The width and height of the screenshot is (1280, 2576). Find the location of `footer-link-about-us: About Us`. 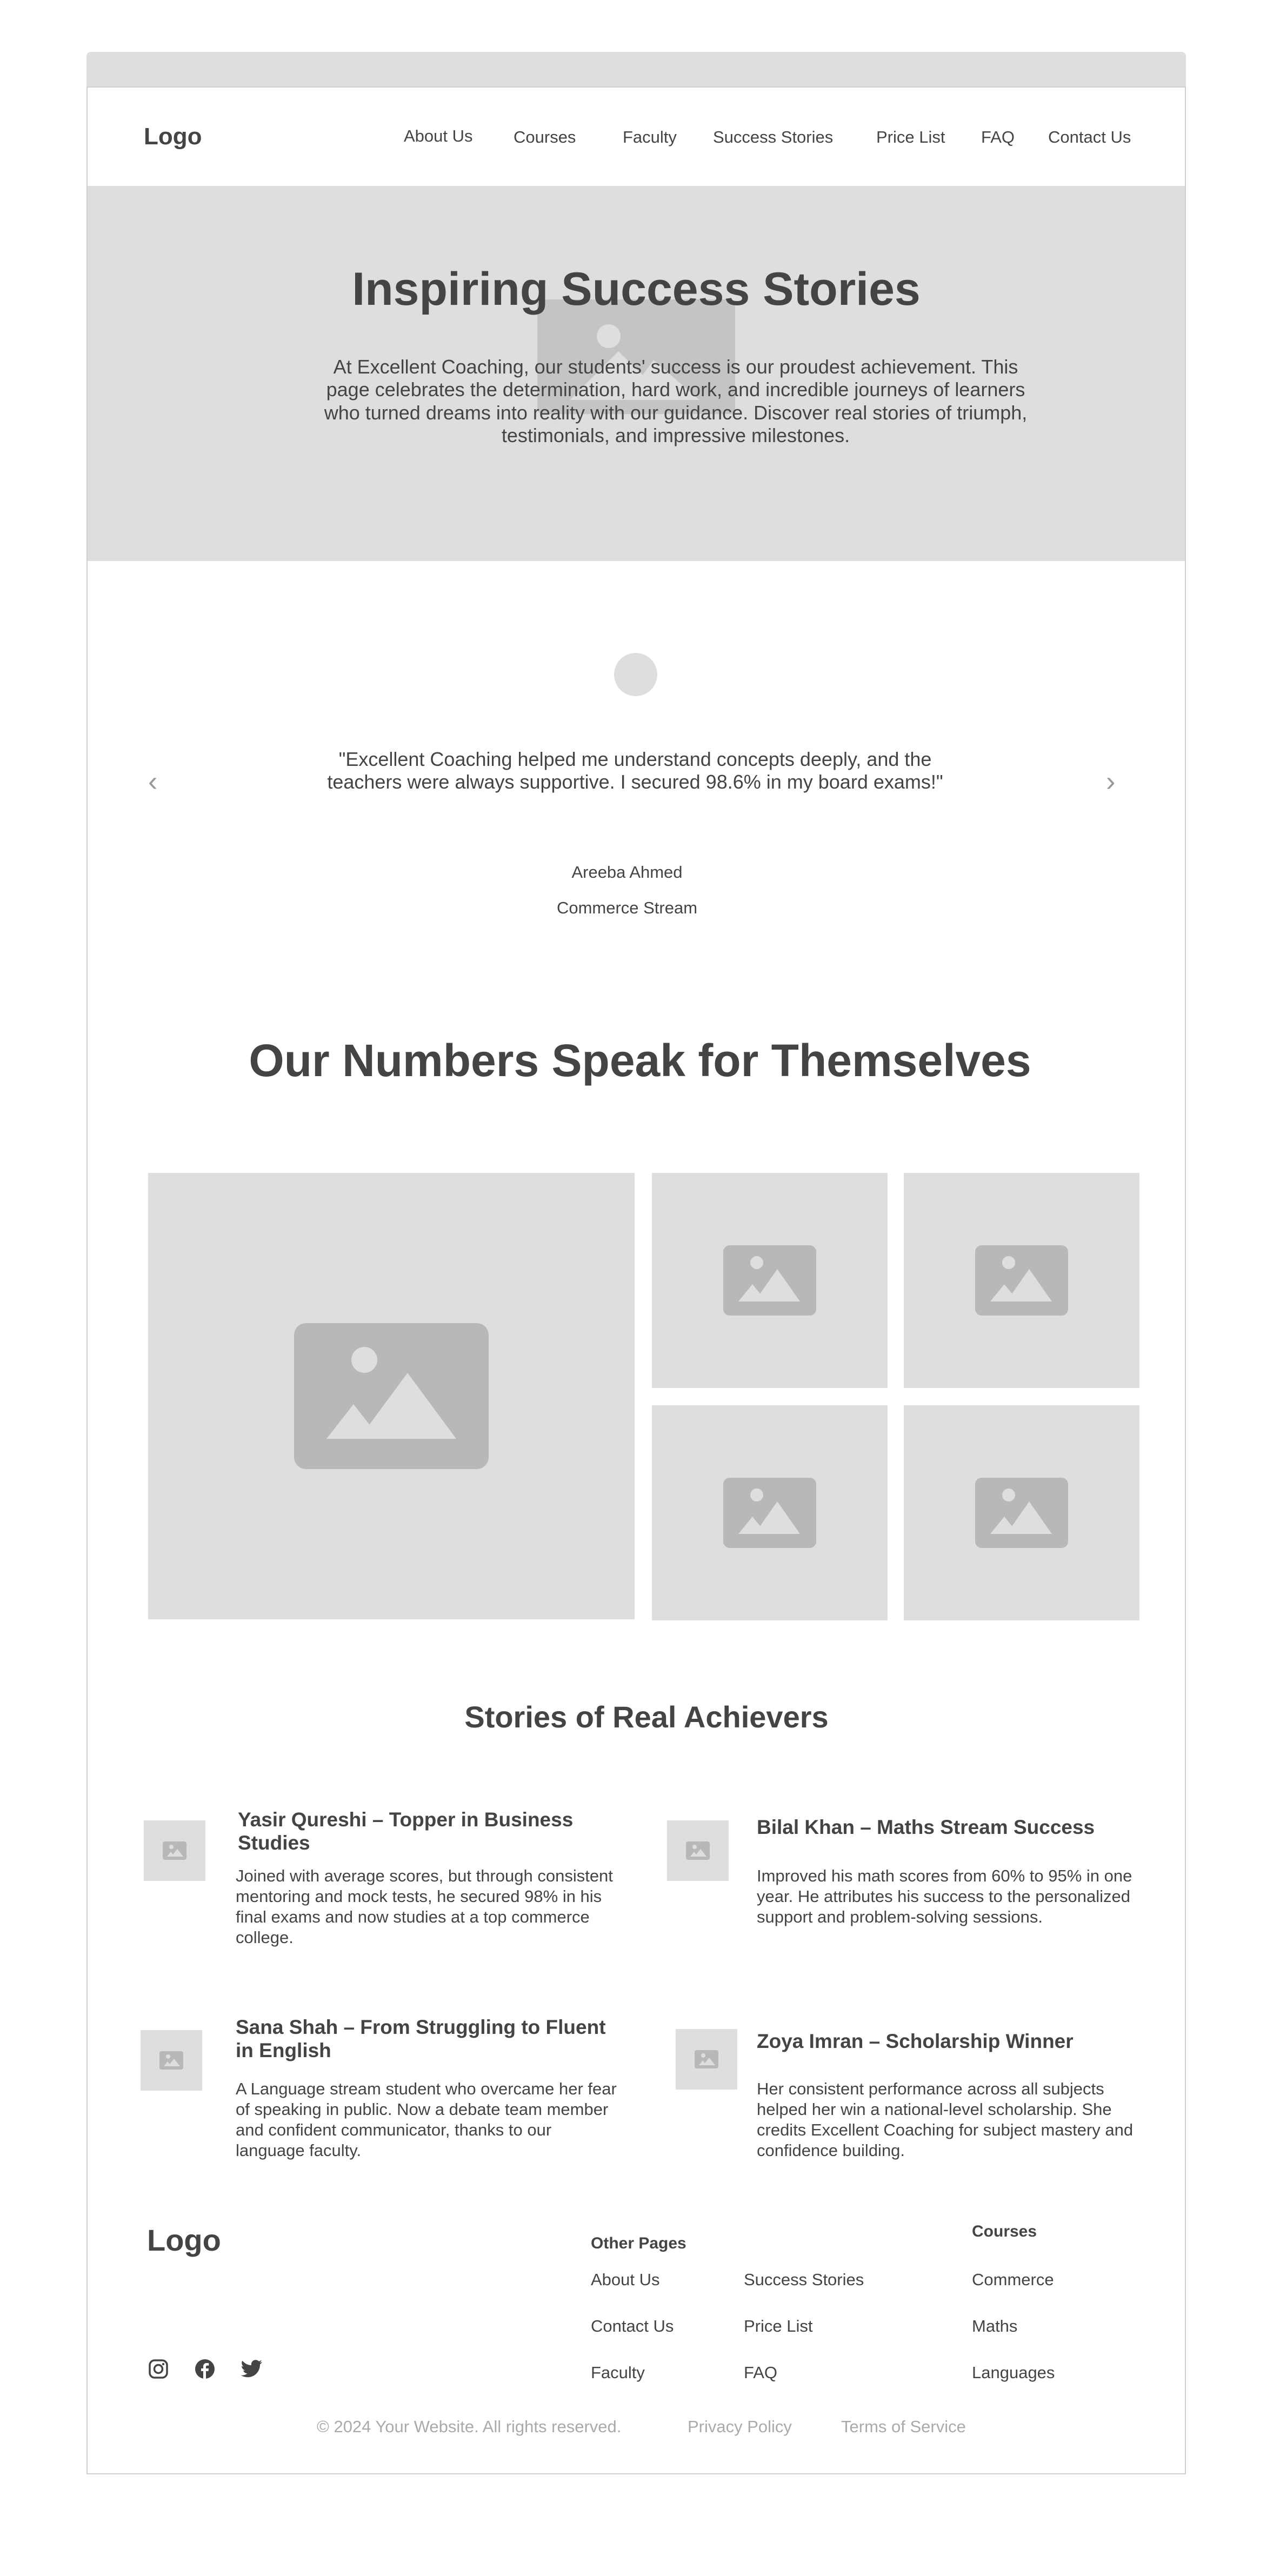

footer-link-about-us: About Us is located at coordinates (625, 2280).